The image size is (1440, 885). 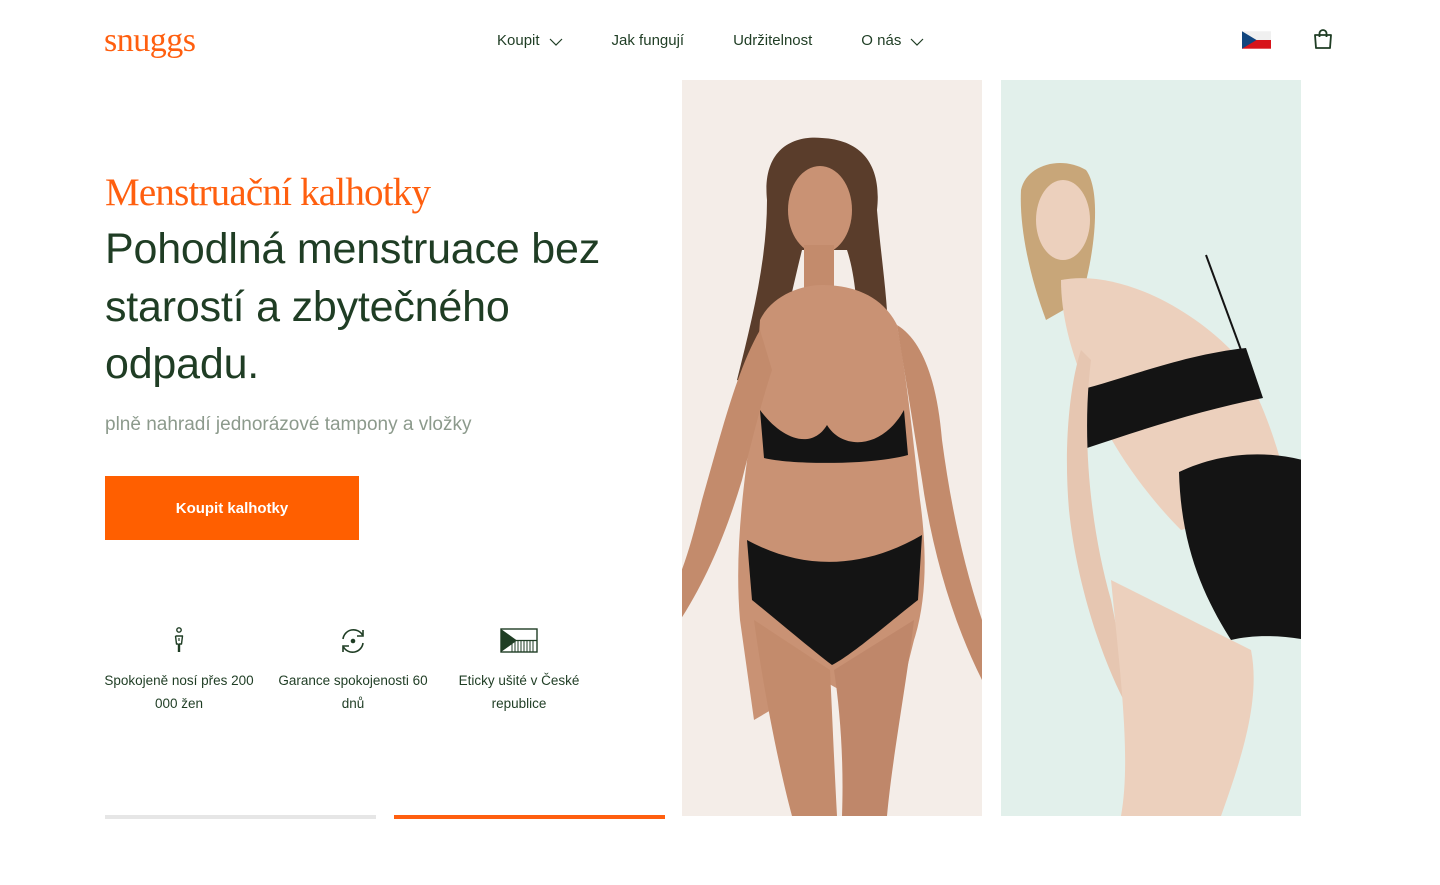 I want to click on feature-text: Garance spokojenosti 60 dnů, so click(x=353, y=692).